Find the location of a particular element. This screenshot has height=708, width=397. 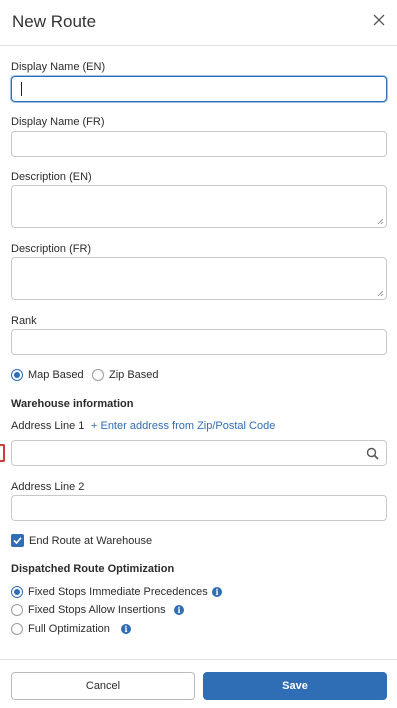

rank-input is located at coordinates (199, 342).